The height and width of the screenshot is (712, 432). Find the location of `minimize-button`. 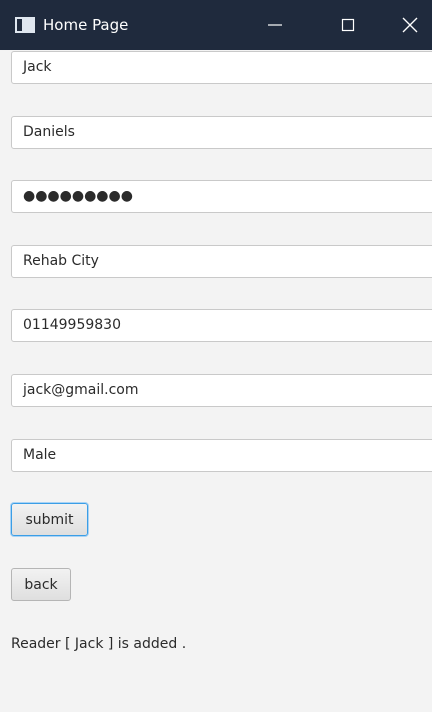

minimize-button is located at coordinates (275, 25).